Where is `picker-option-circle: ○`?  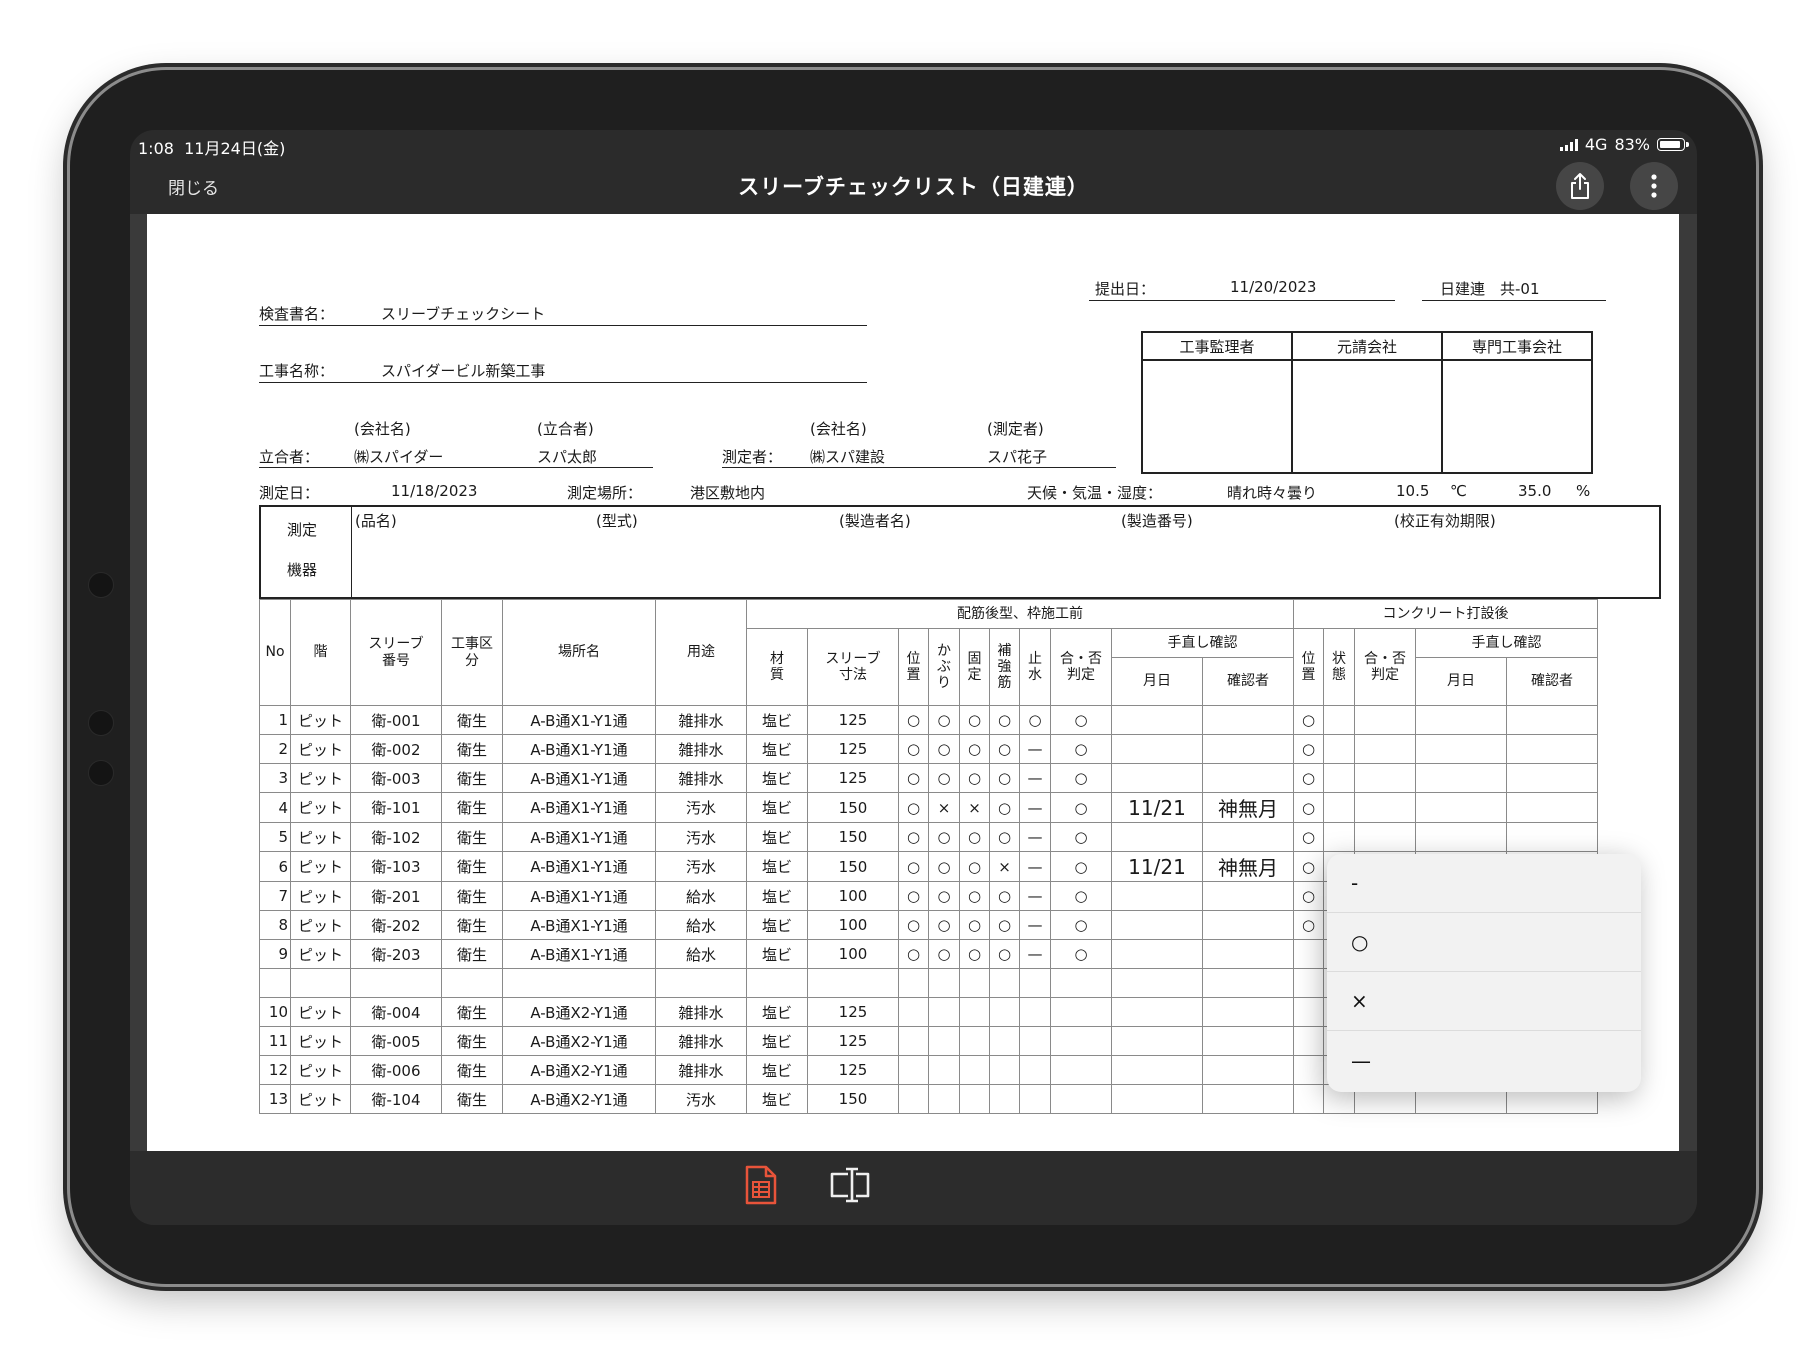 picker-option-circle: ○ is located at coordinates (1484, 942).